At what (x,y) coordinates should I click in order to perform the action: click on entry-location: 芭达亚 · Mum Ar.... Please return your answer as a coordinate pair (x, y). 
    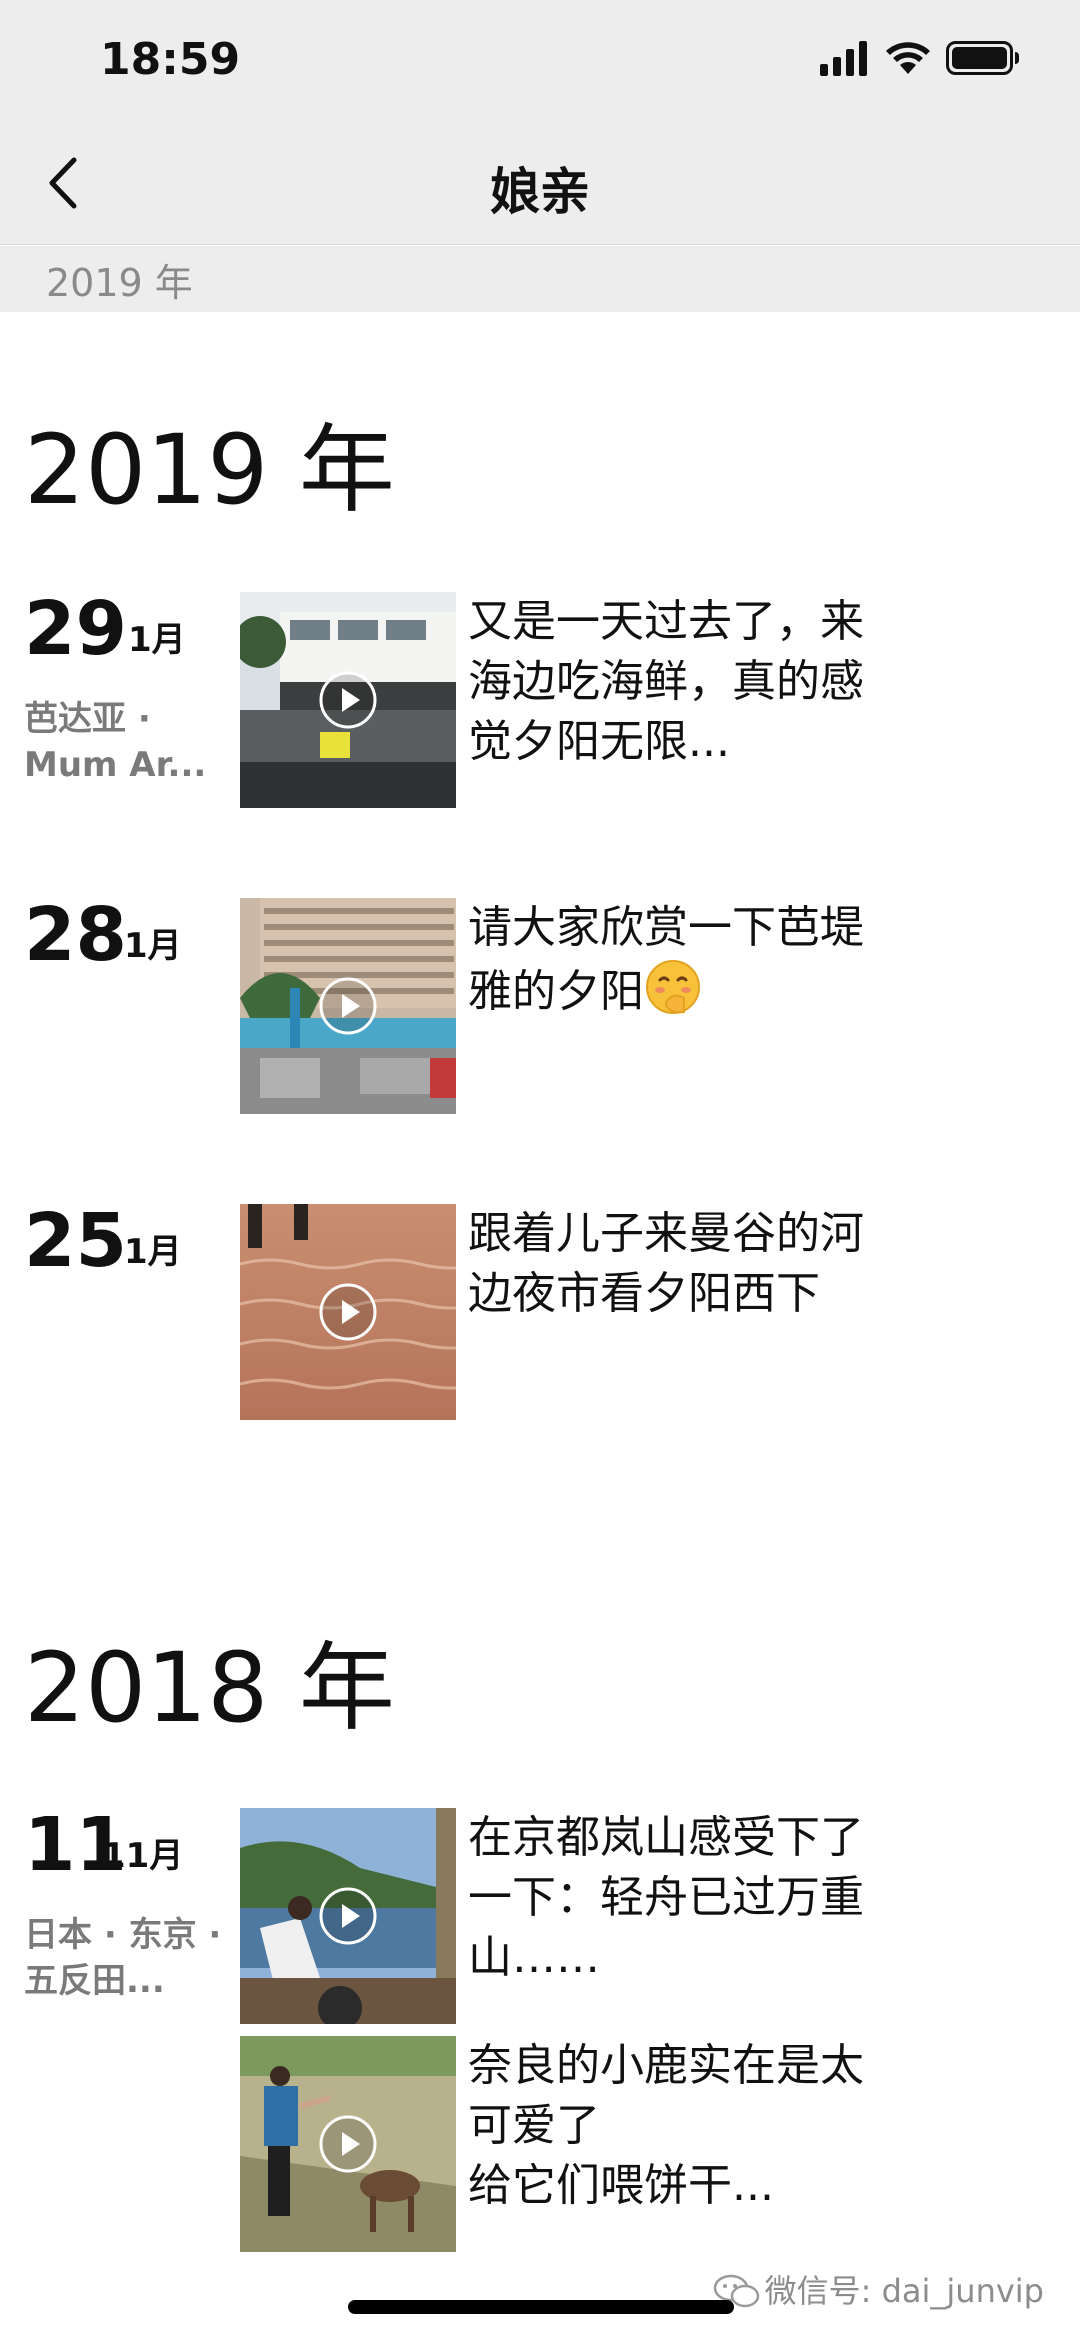
    Looking at the image, I should click on (115, 742).